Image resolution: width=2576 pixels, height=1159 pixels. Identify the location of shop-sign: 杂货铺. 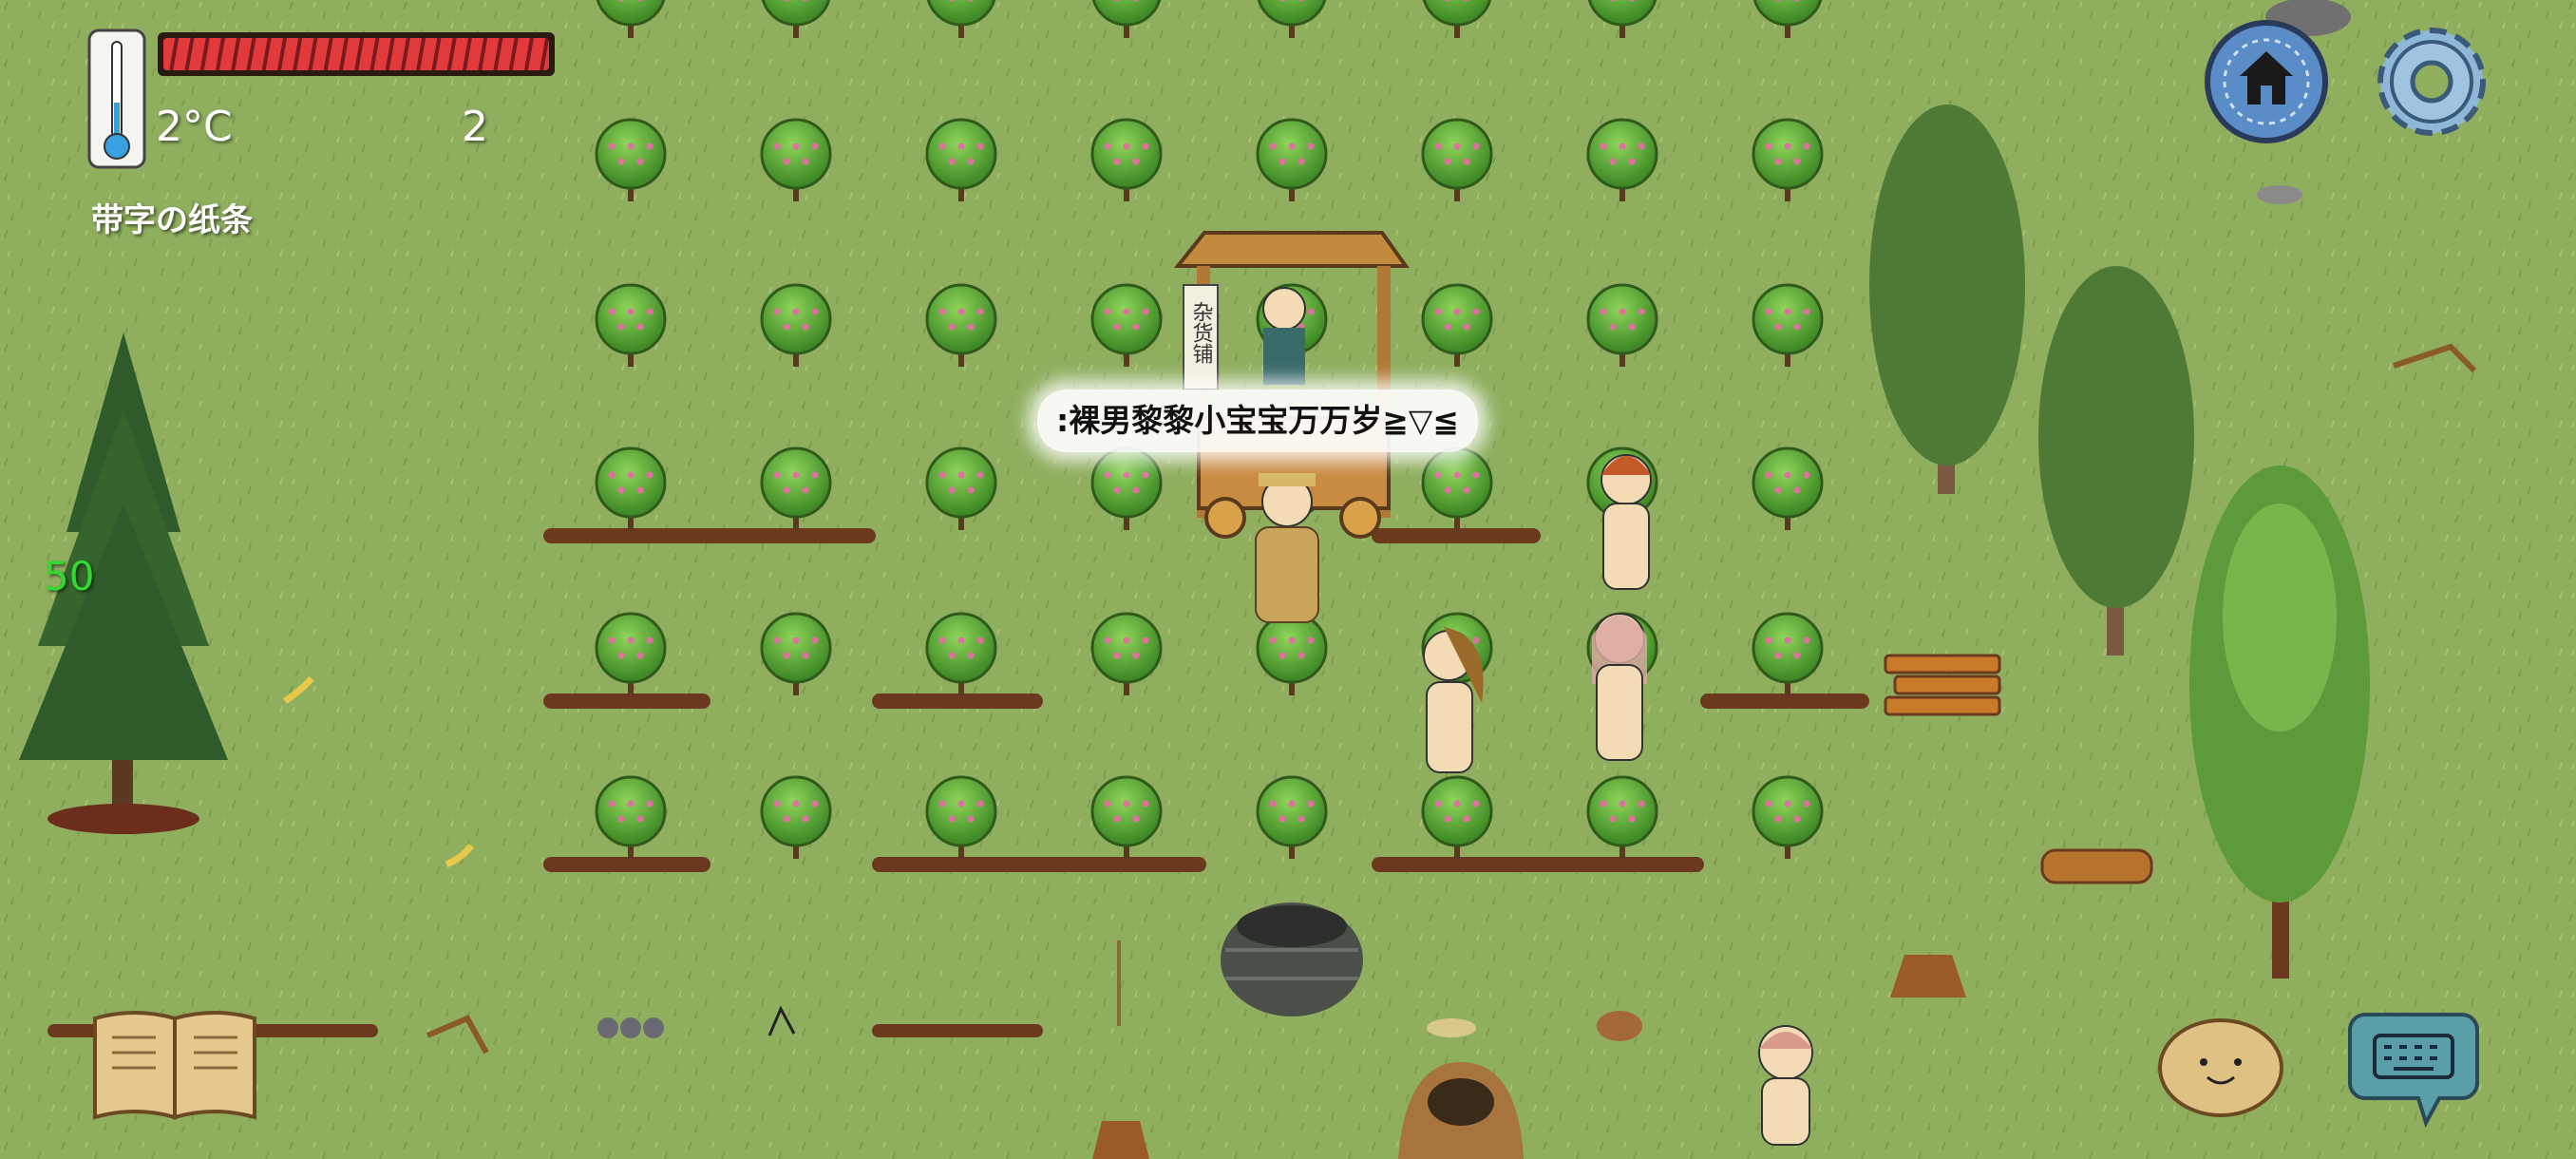
(1201, 332).